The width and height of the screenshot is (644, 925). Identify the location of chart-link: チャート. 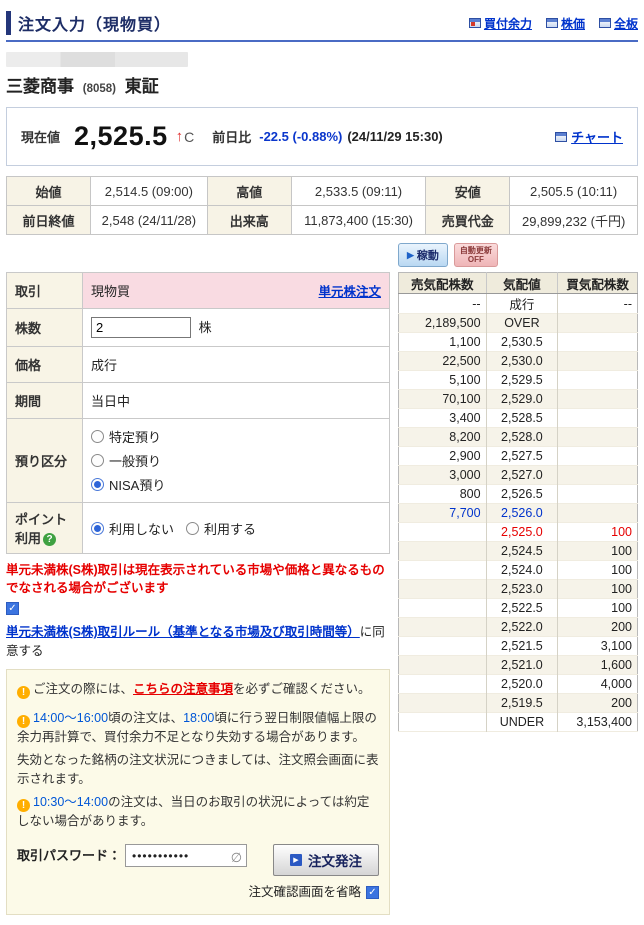
(589, 136).